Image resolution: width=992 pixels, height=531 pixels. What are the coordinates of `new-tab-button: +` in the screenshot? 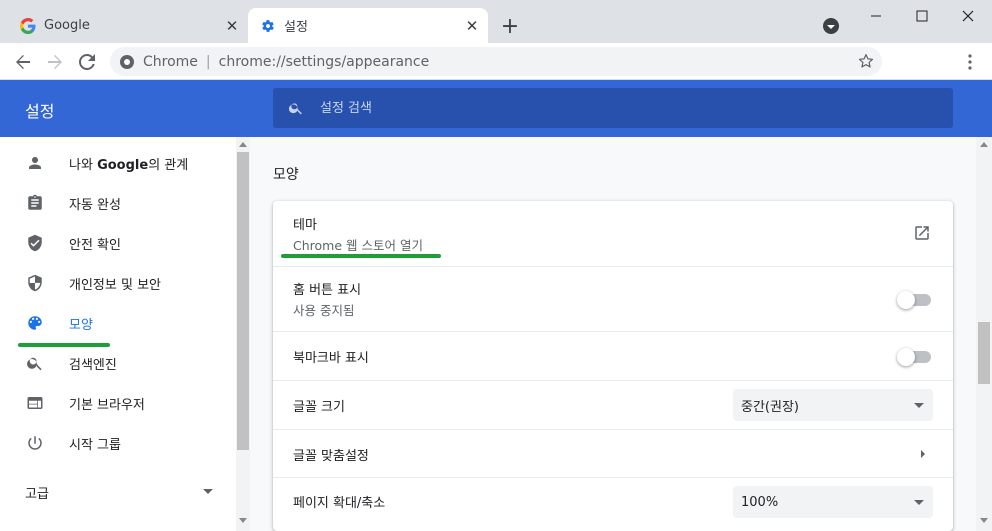 It's located at (510, 26).